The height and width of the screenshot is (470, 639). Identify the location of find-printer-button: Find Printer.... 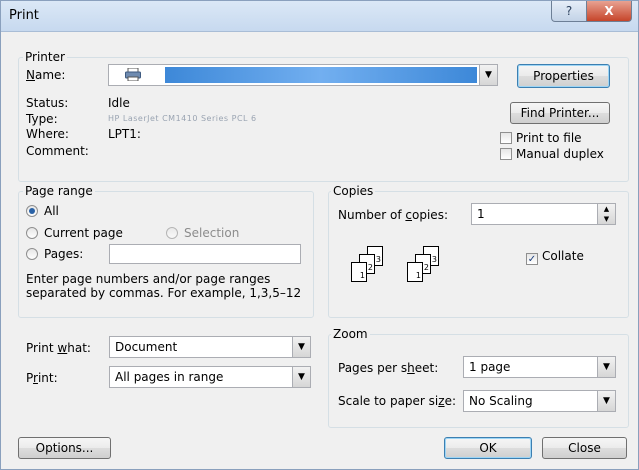
(560, 113).